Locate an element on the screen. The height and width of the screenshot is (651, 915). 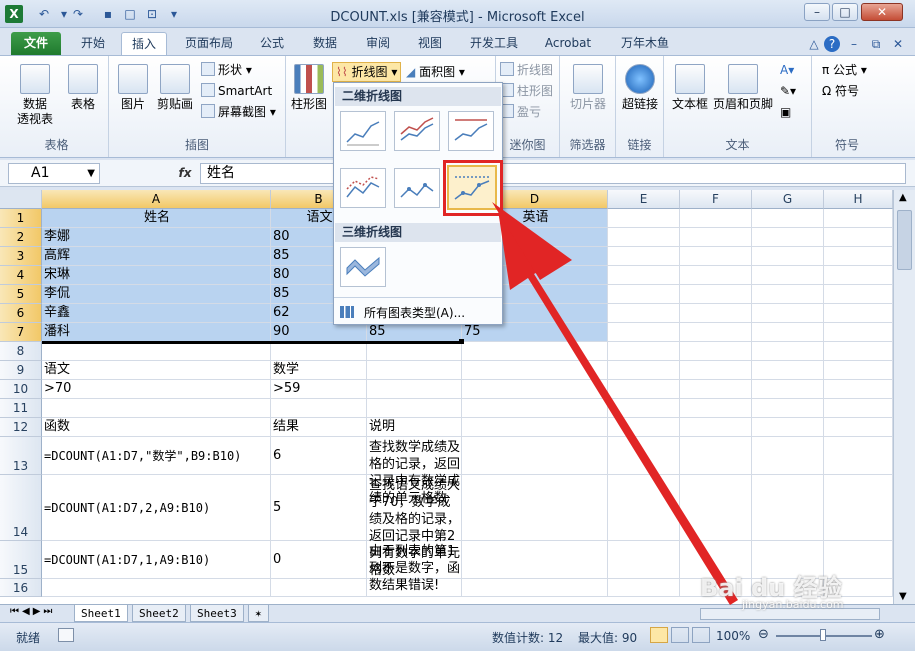
row-header-9: 9 is located at coordinates (21, 370).